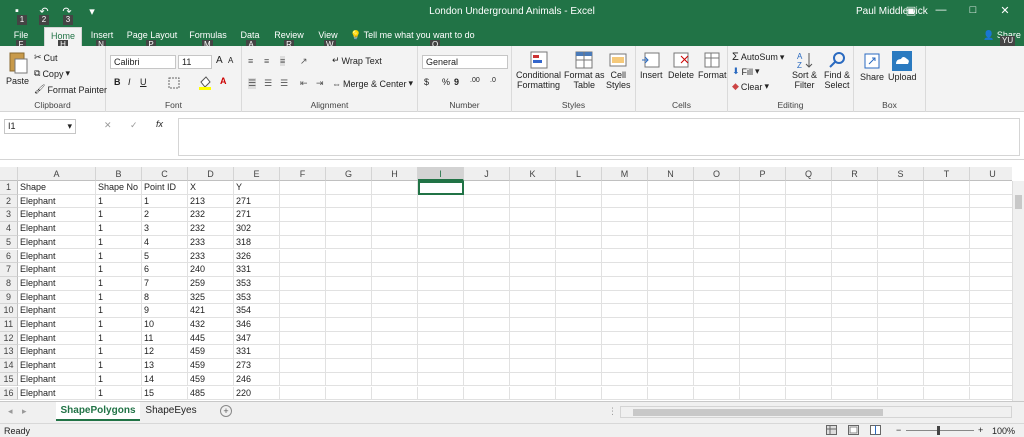 The image size is (1024, 437). I want to click on cell-b11: 1, so click(119, 325).